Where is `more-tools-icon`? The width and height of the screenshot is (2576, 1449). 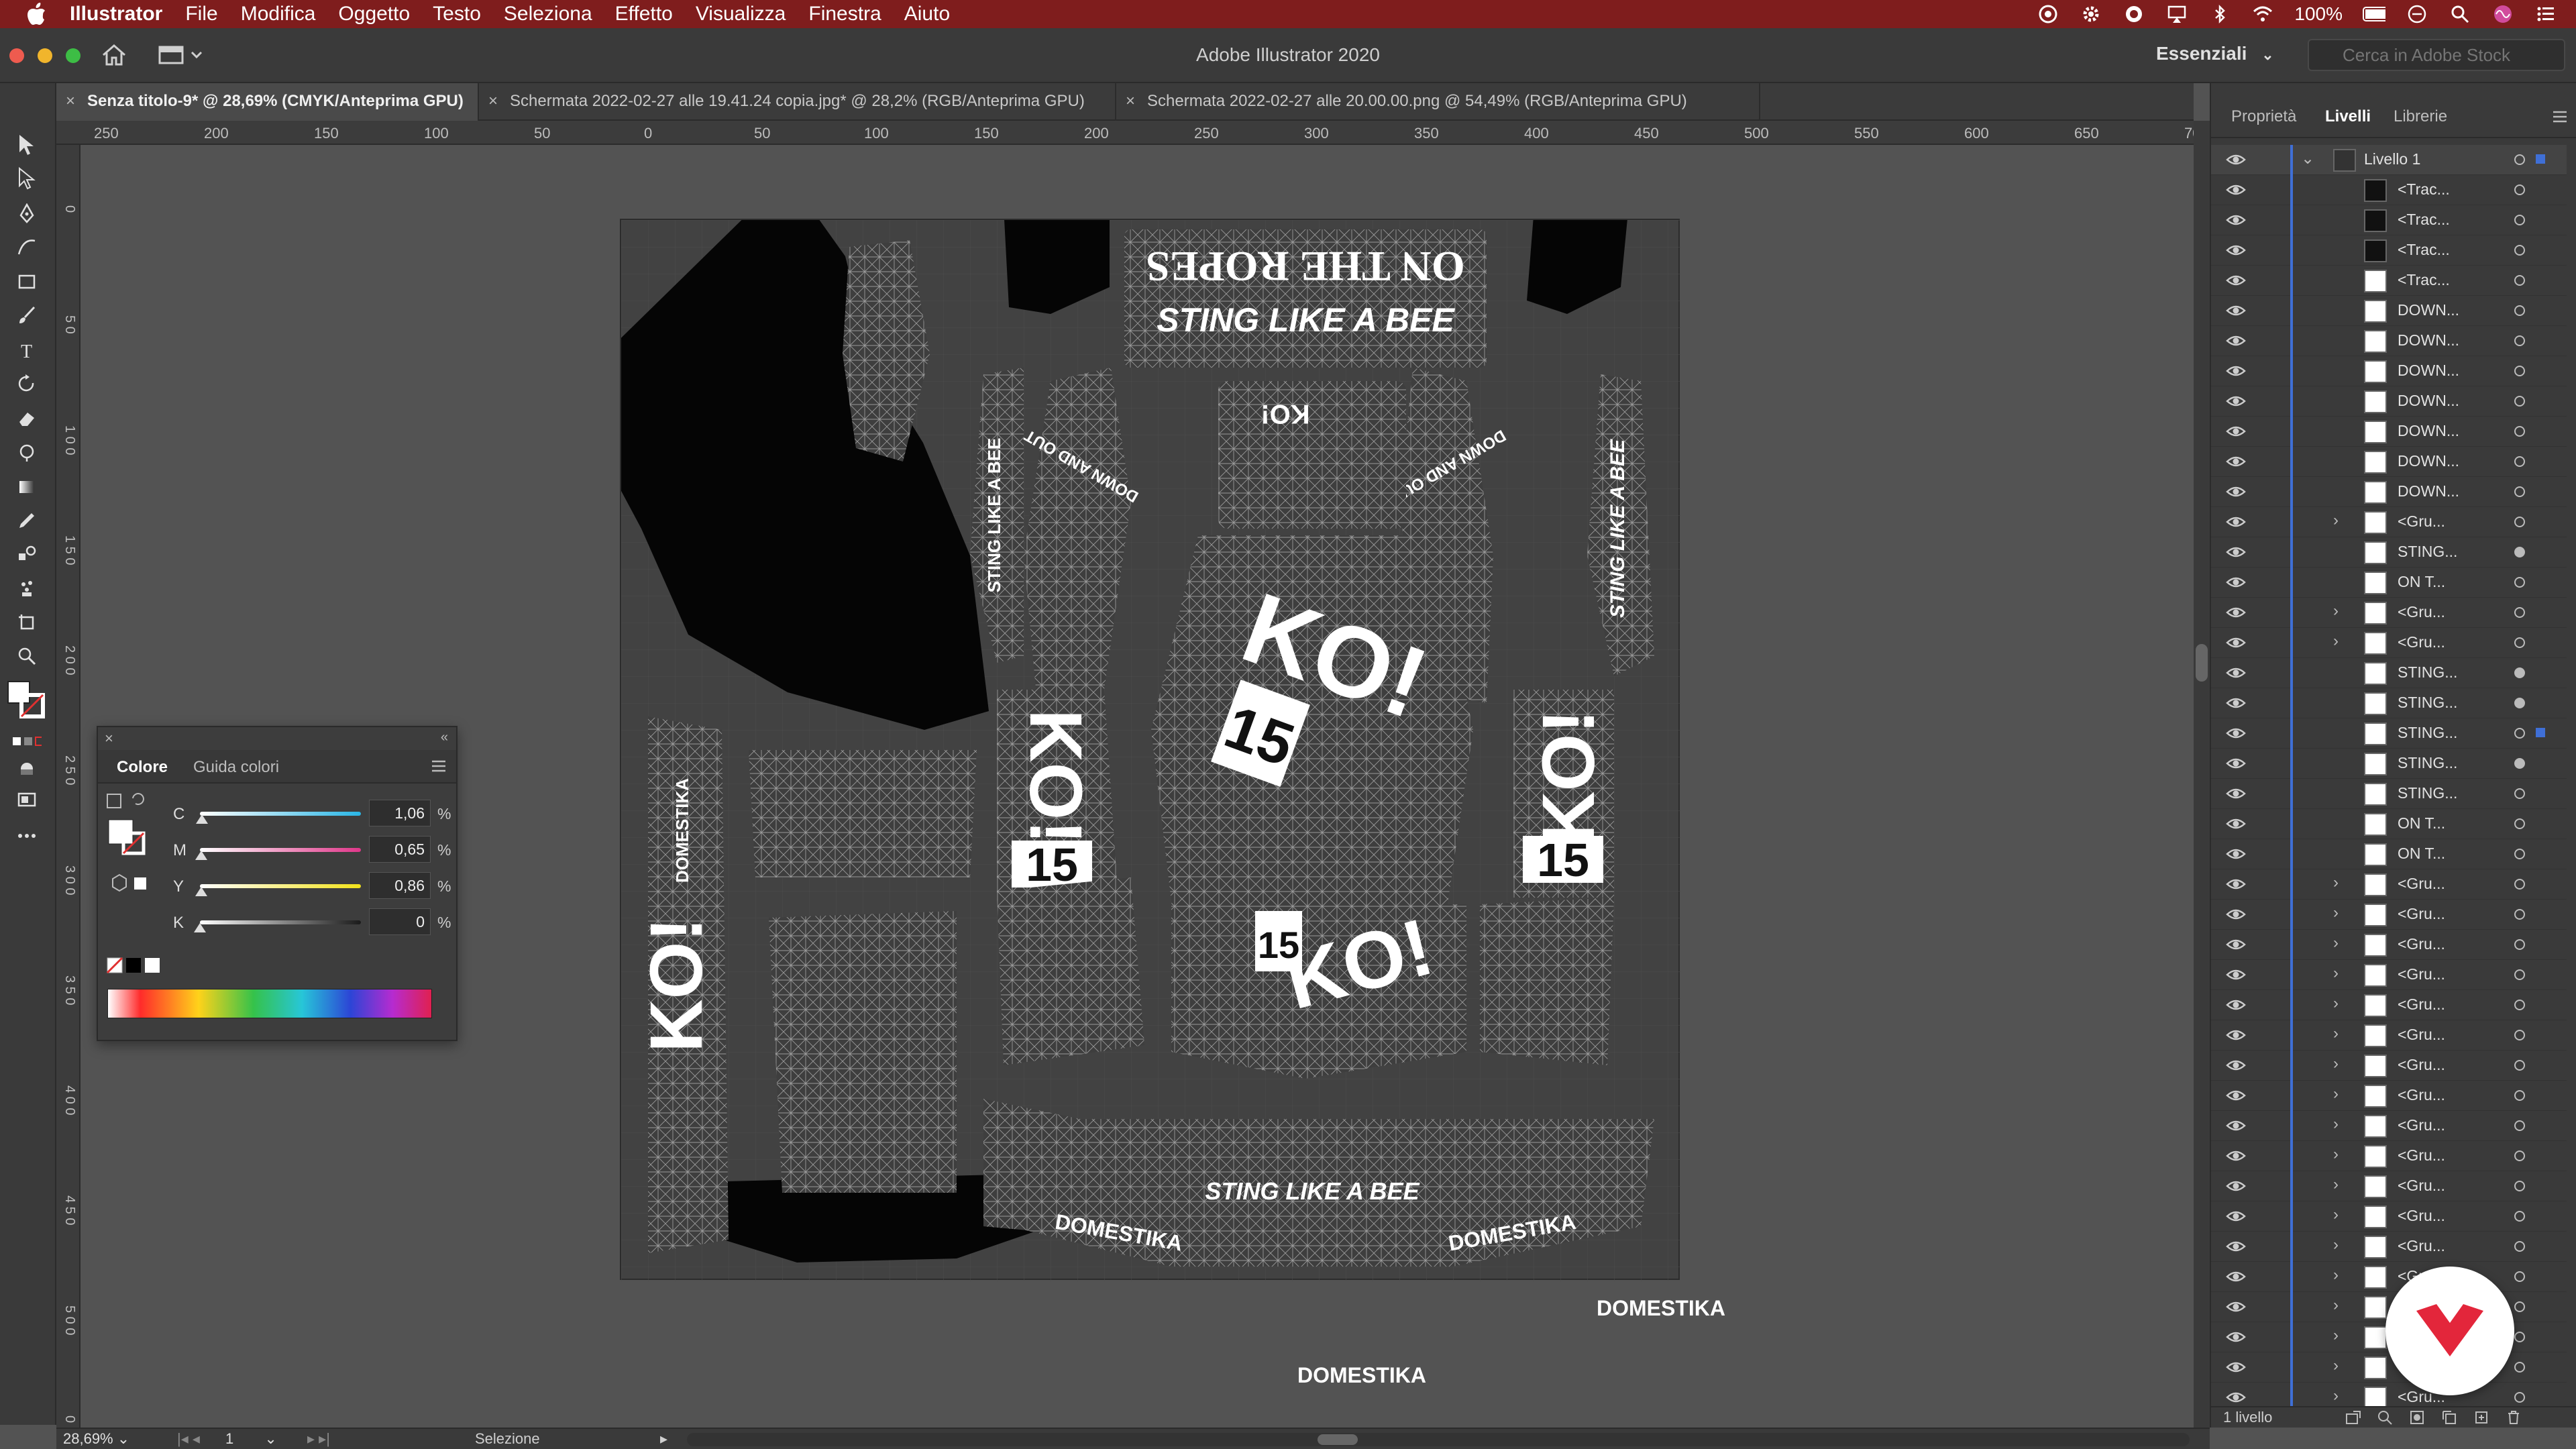
more-tools-icon is located at coordinates (27, 836).